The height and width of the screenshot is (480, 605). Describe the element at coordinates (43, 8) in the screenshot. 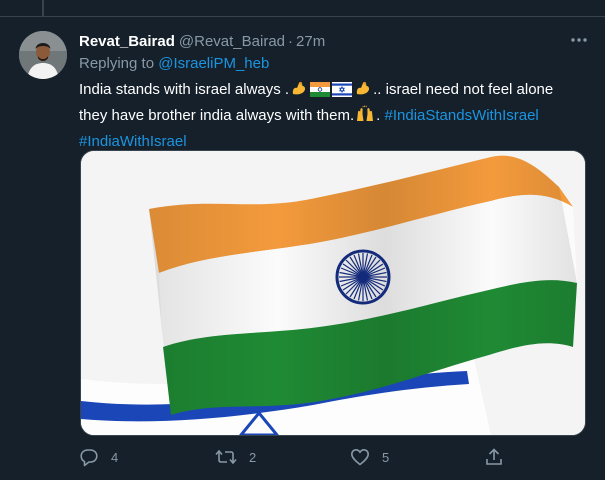

I see `thread-connector-line` at that location.